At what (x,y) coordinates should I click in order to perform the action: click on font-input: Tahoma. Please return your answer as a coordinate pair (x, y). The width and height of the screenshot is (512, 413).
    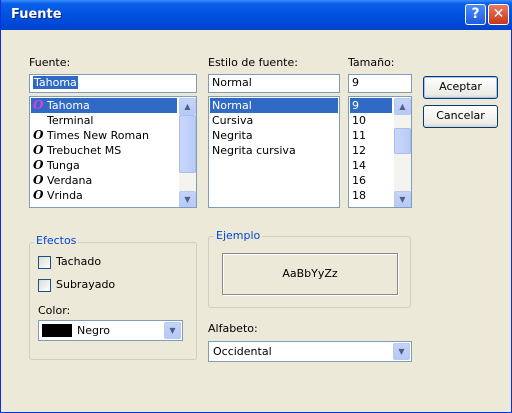
    Looking at the image, I should click on (113, 83).